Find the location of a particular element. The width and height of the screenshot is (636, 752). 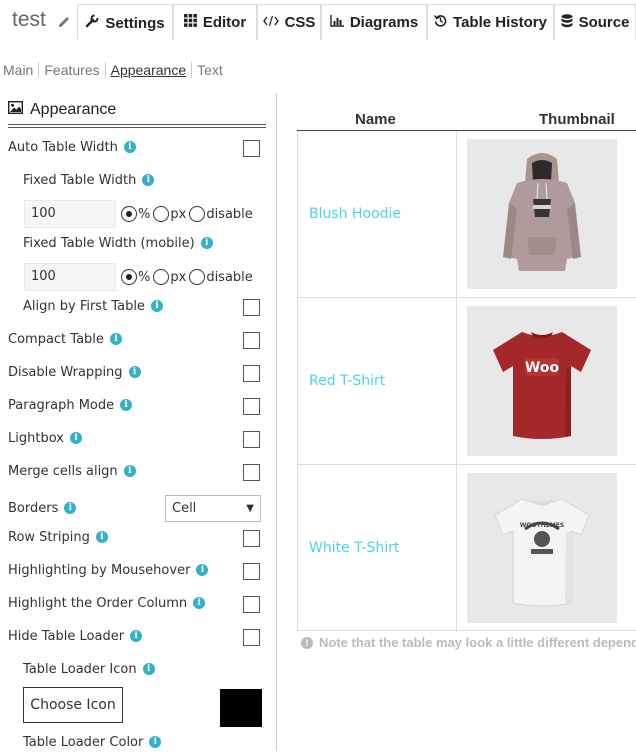

subtab-features: Features is located at coordinates (71, 70).